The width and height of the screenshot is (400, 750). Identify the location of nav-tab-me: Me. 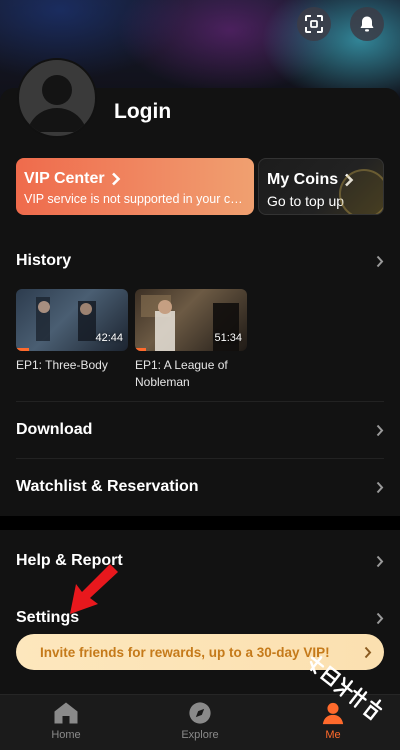
(333, 721).